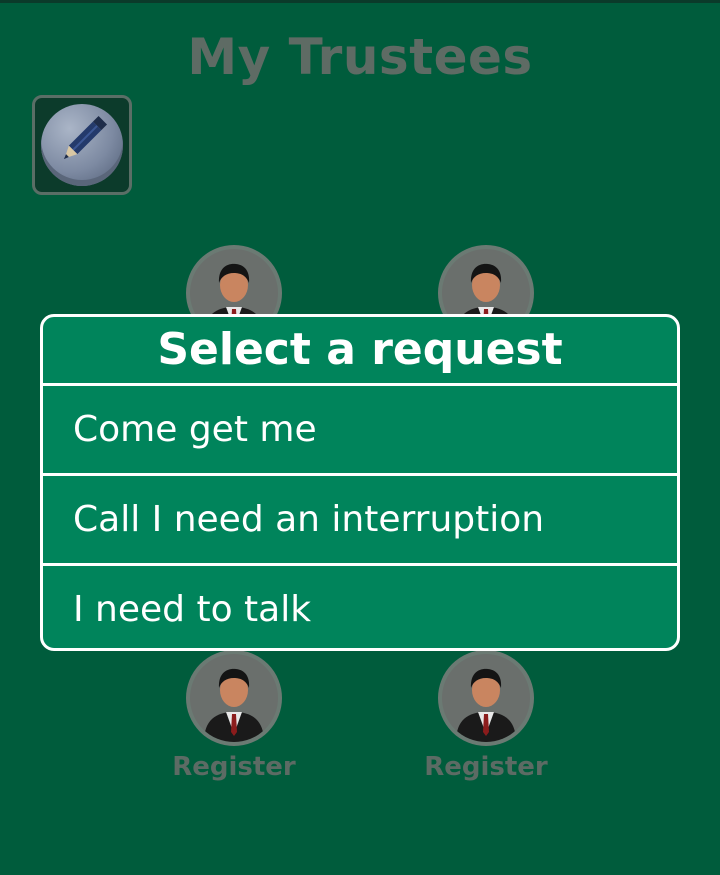 The height and width of the screenshot is (875, 720). Describe the element at coordinates (360, 607) in the screenshot. I see `option-need-to-talk: I need to talk` at that location.